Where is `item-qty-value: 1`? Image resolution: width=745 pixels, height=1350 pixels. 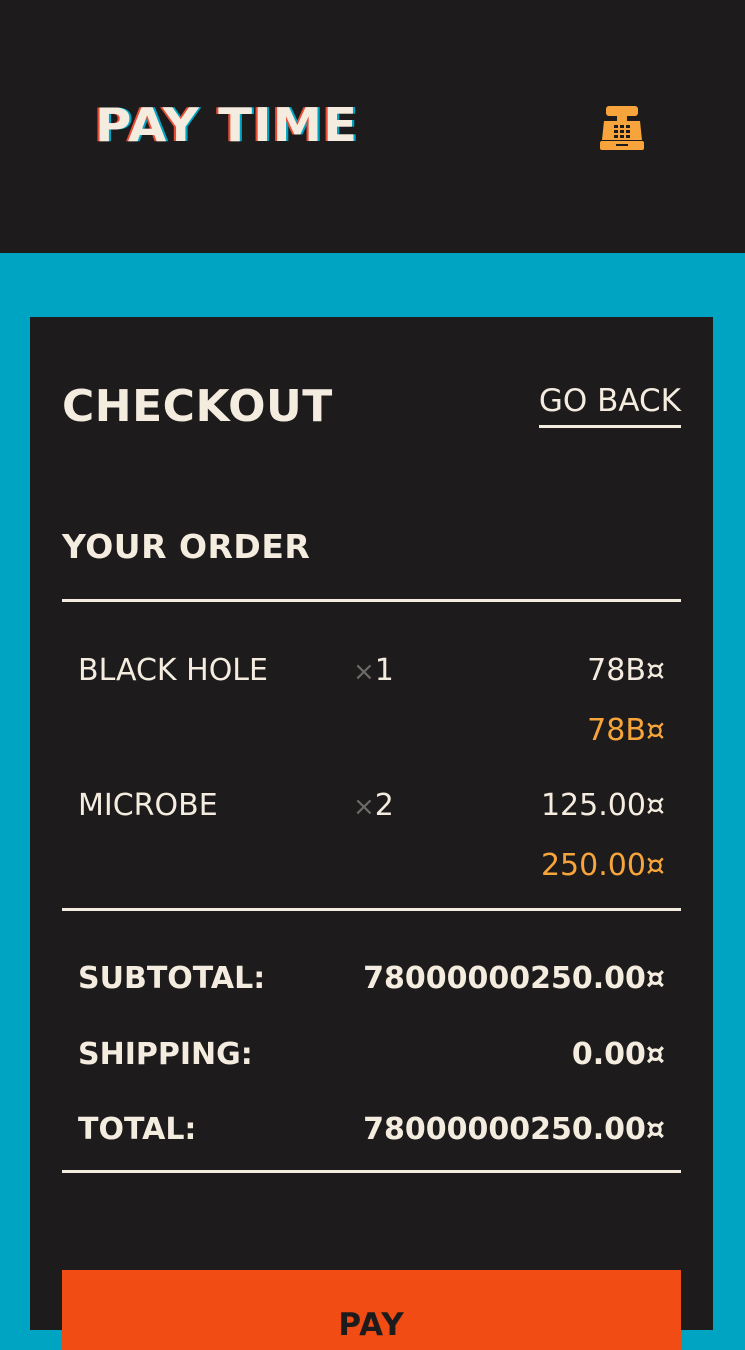 item-qty-value: 1 is located at coordinates (384, 670).